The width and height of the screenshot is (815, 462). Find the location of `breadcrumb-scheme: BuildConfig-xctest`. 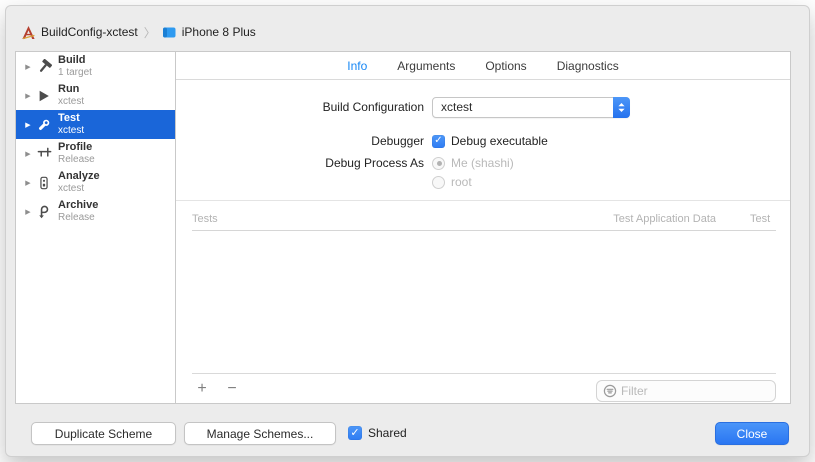

breadcrumb-scheme: BuildConfig-xctest is located at coordinates (89, 32).